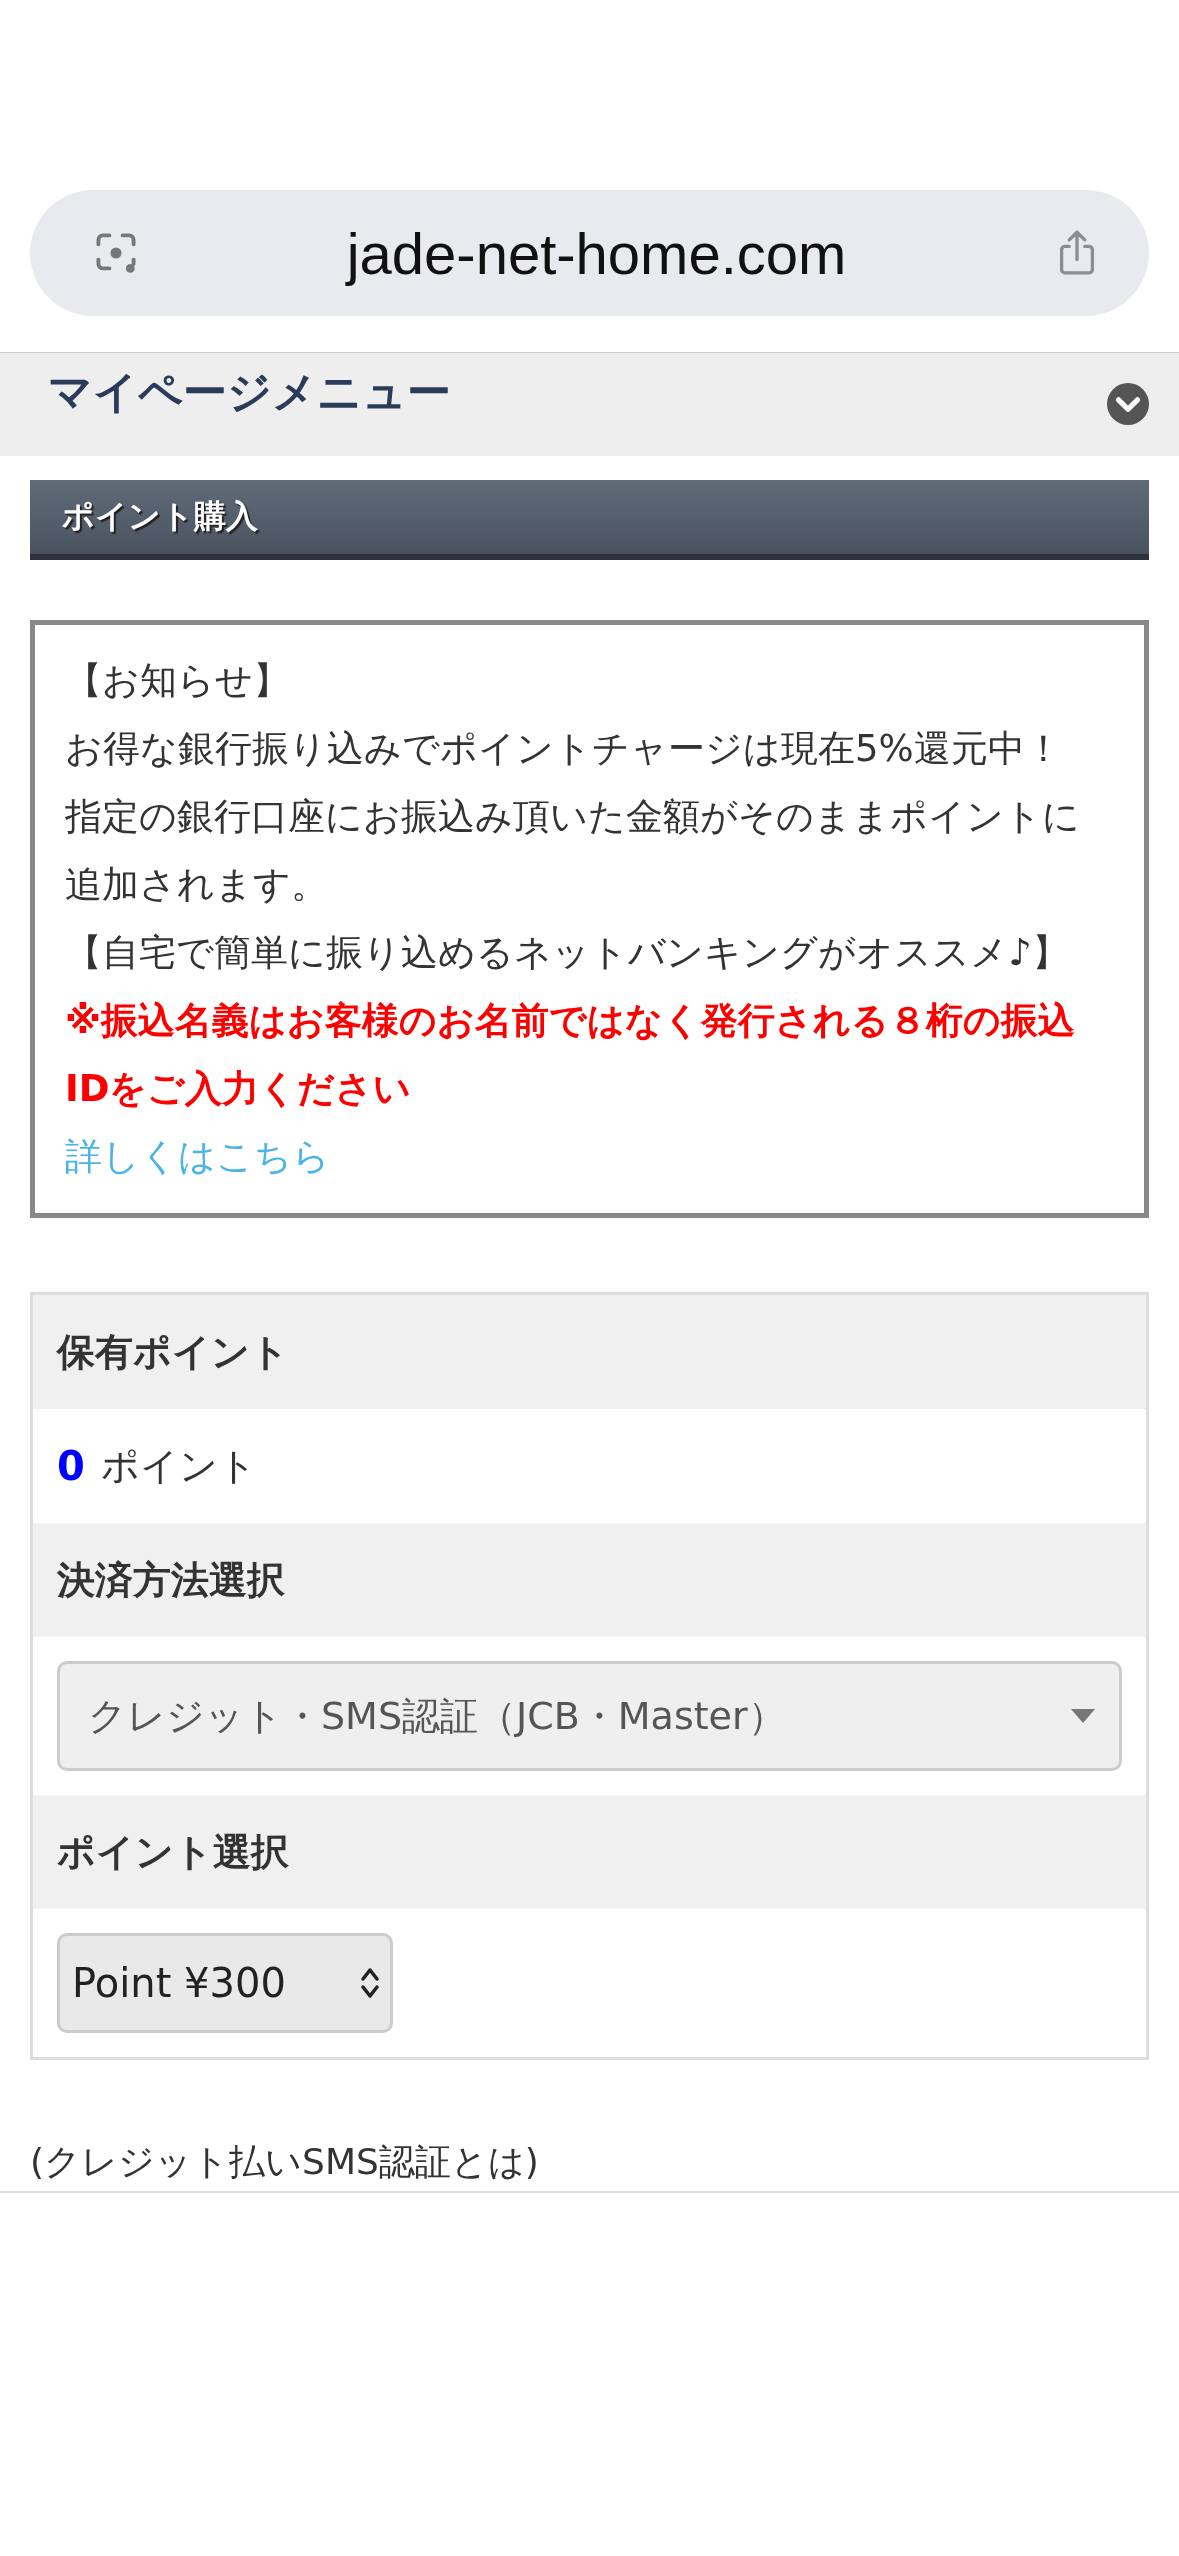 The height and width of the screenshot is (2556, 1179). What do you see at coordinates (596, 253) in the screenshot?
I see `url-text: jade-net-home.com` at bounding box center [596, 253].